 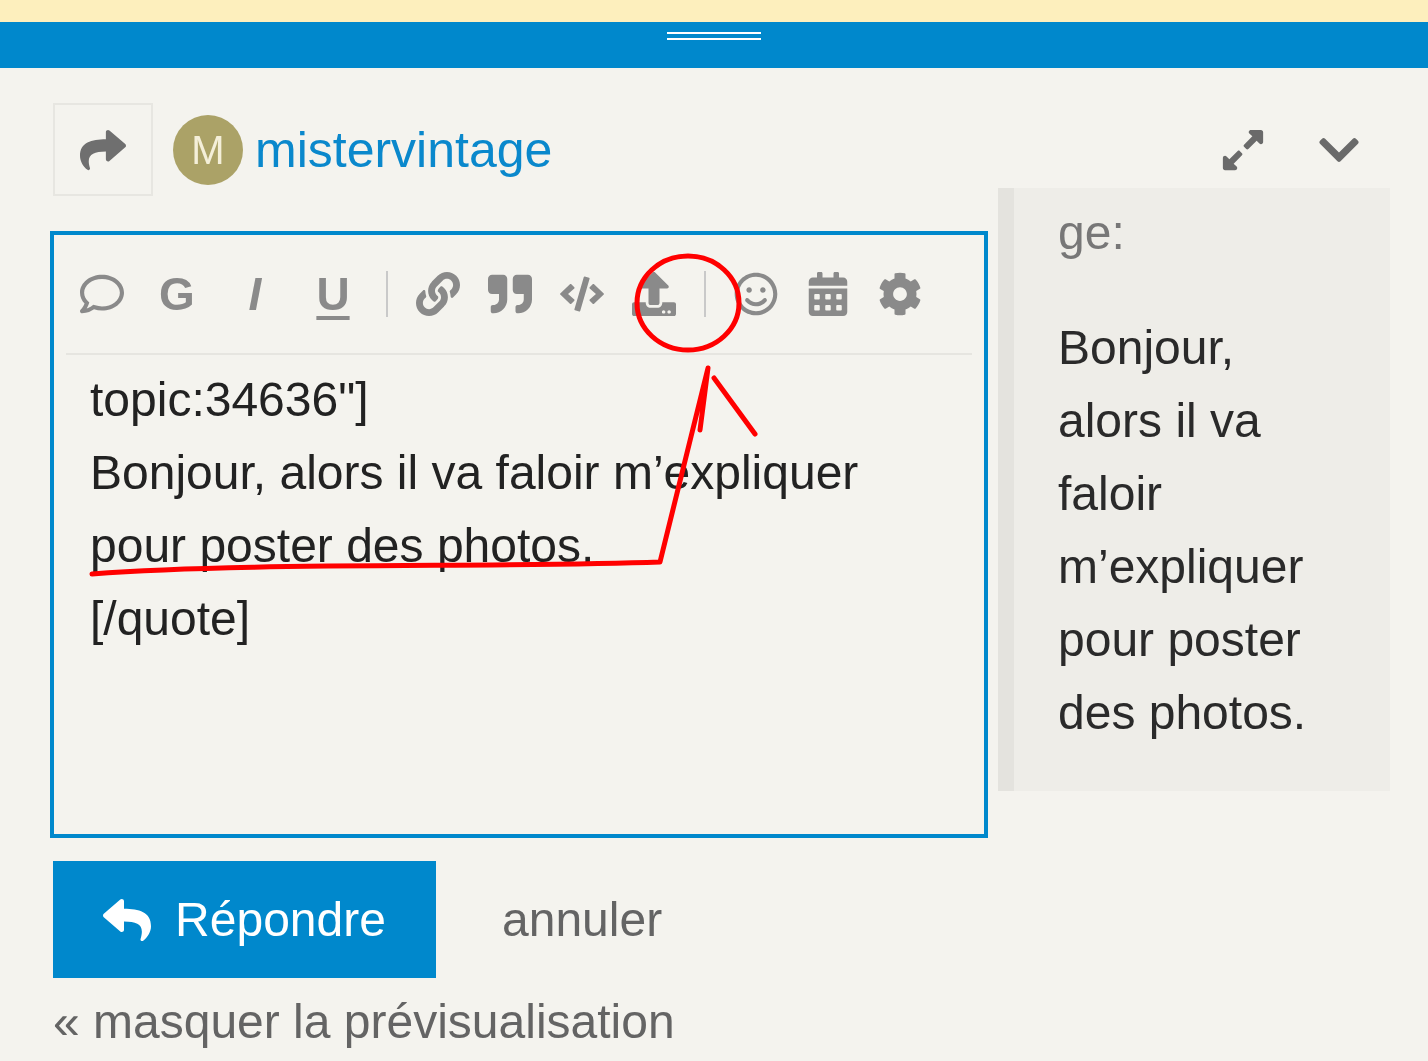 What do you see at coordinates (900, 294) in the screenshot?
I see `settings-icon` at bounding box center [900, 294].